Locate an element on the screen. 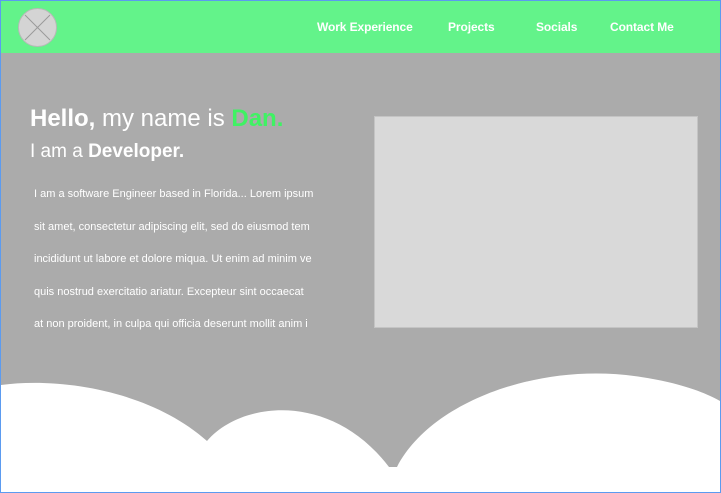  hero-greeting: Hello, my name is Dan. is located at coordinates (156, 119).